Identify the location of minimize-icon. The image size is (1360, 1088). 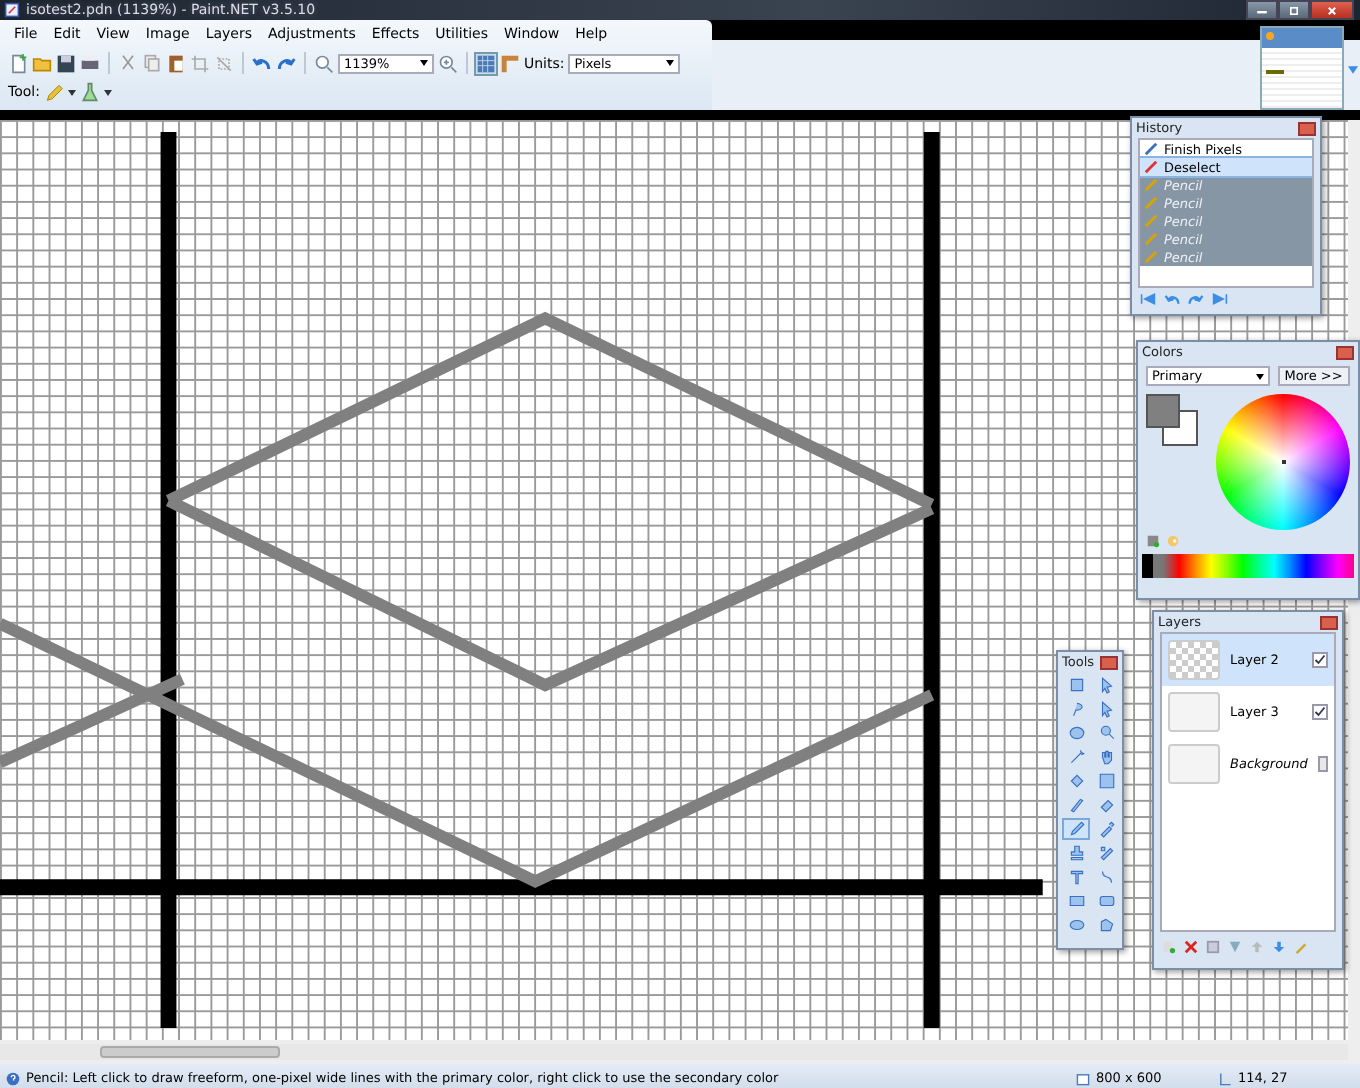
(1262, 10).